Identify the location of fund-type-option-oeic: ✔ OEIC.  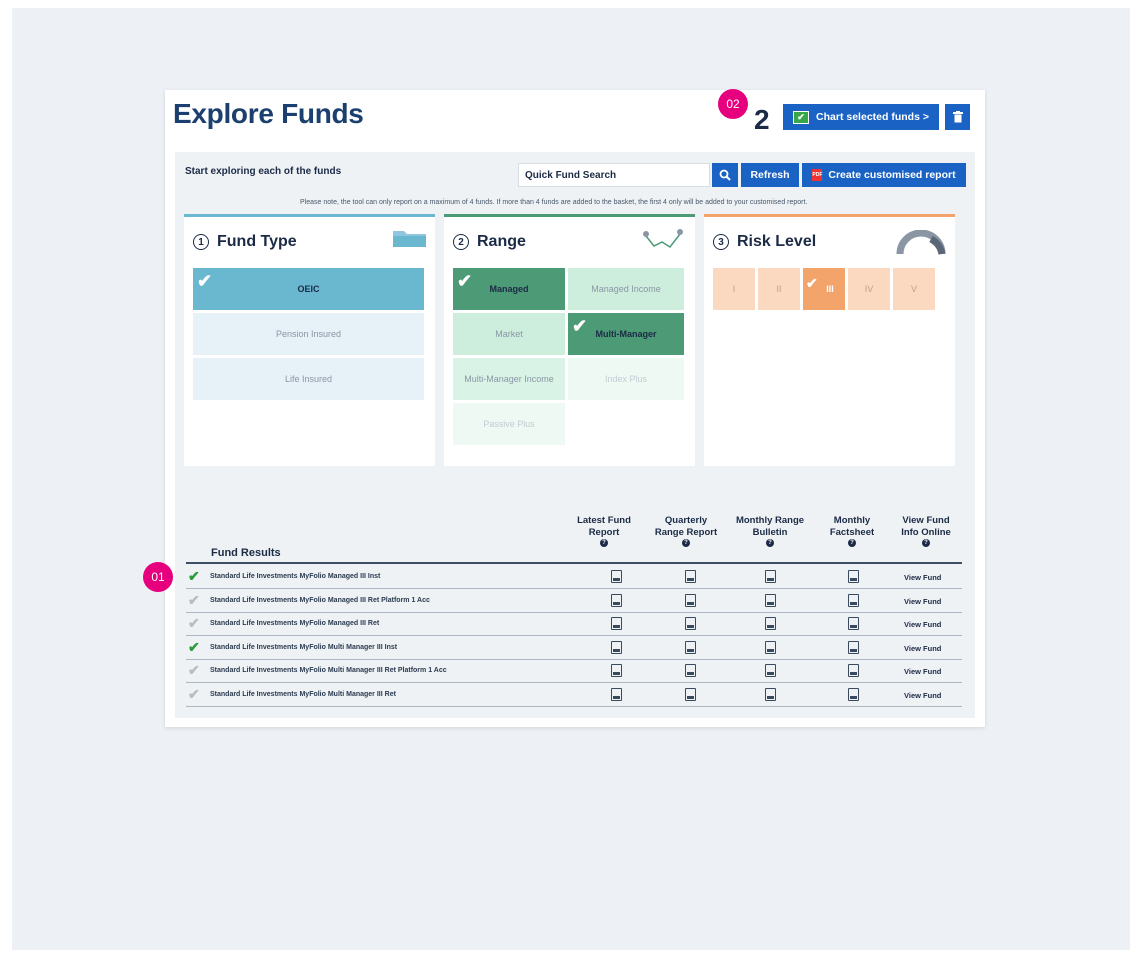
(308, 289).